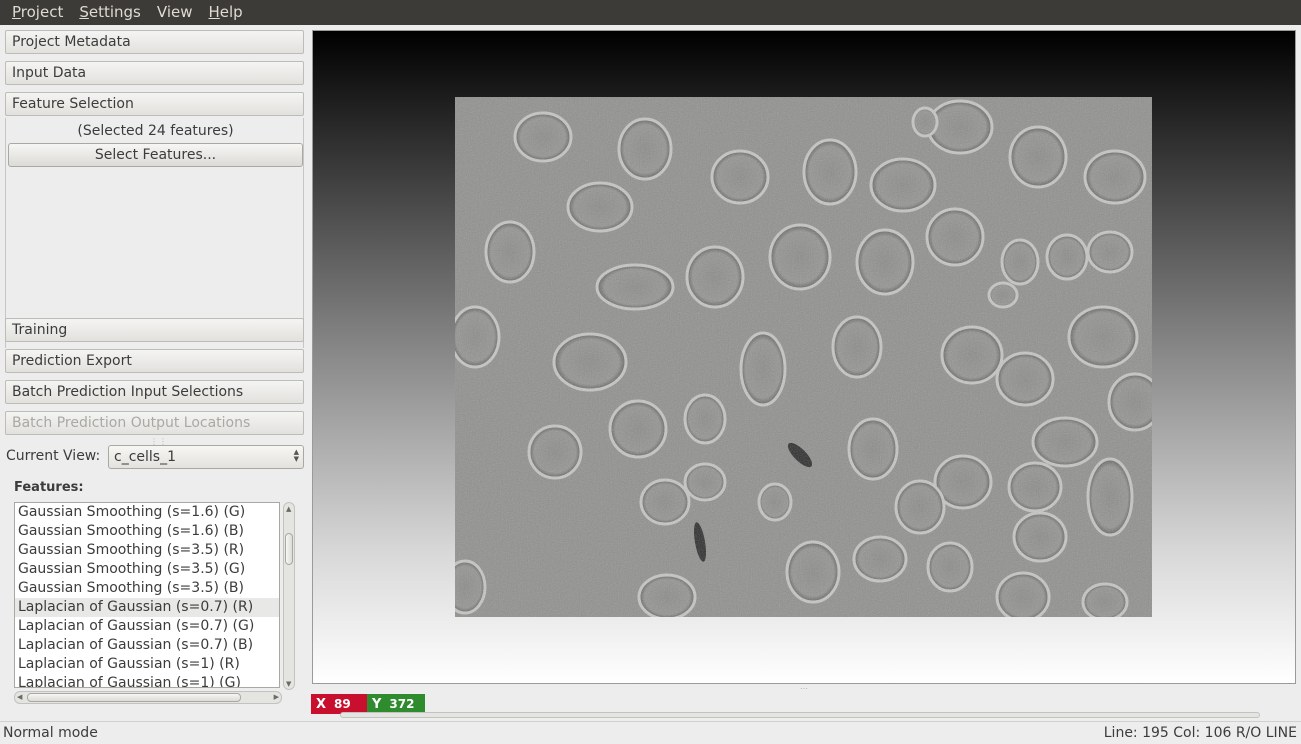 This screenshot has width=1301, height=744. I want to click on bottom-scrollbar, so click(800, 715).